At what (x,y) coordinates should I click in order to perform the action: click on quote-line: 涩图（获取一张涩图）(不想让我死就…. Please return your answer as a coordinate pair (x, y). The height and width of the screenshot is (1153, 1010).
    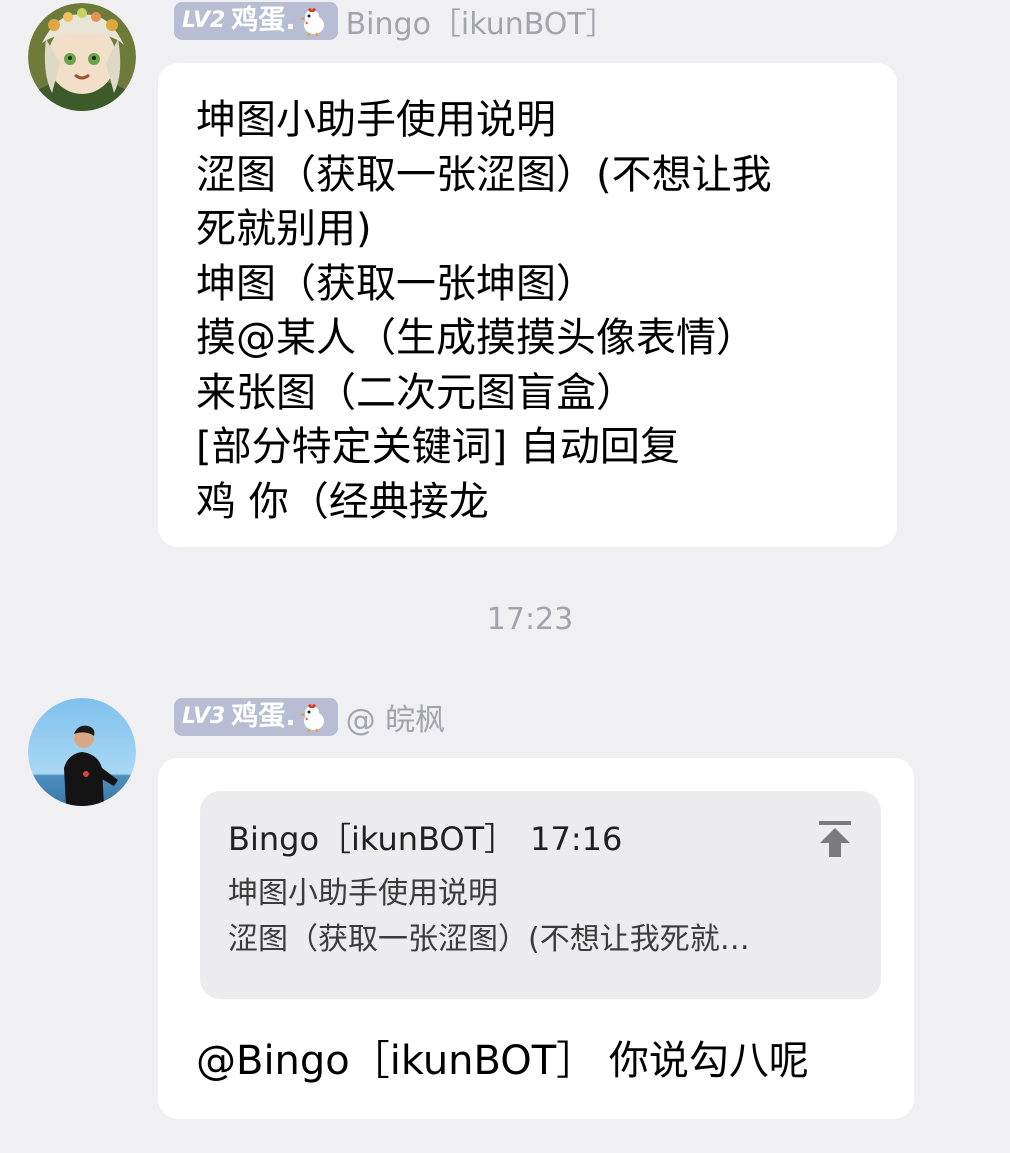
    Looking at the image, I should click on (489, 939).